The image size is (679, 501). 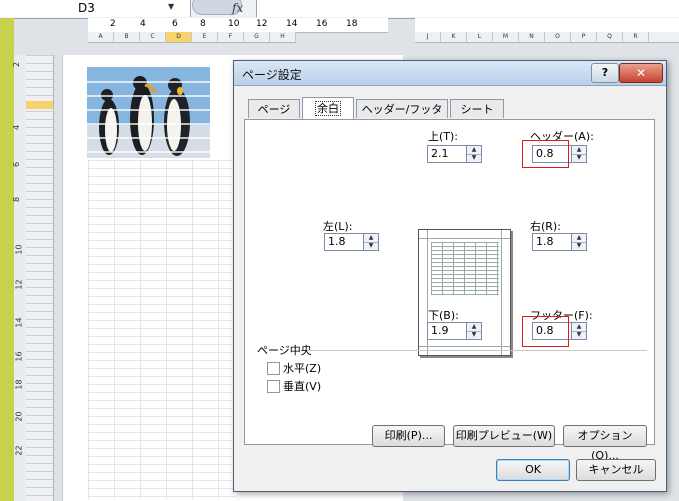 What do you see at coordinates (143, 24) in the screenshot?
I see `ruler-number: 4` at bounding box center [143, 24].